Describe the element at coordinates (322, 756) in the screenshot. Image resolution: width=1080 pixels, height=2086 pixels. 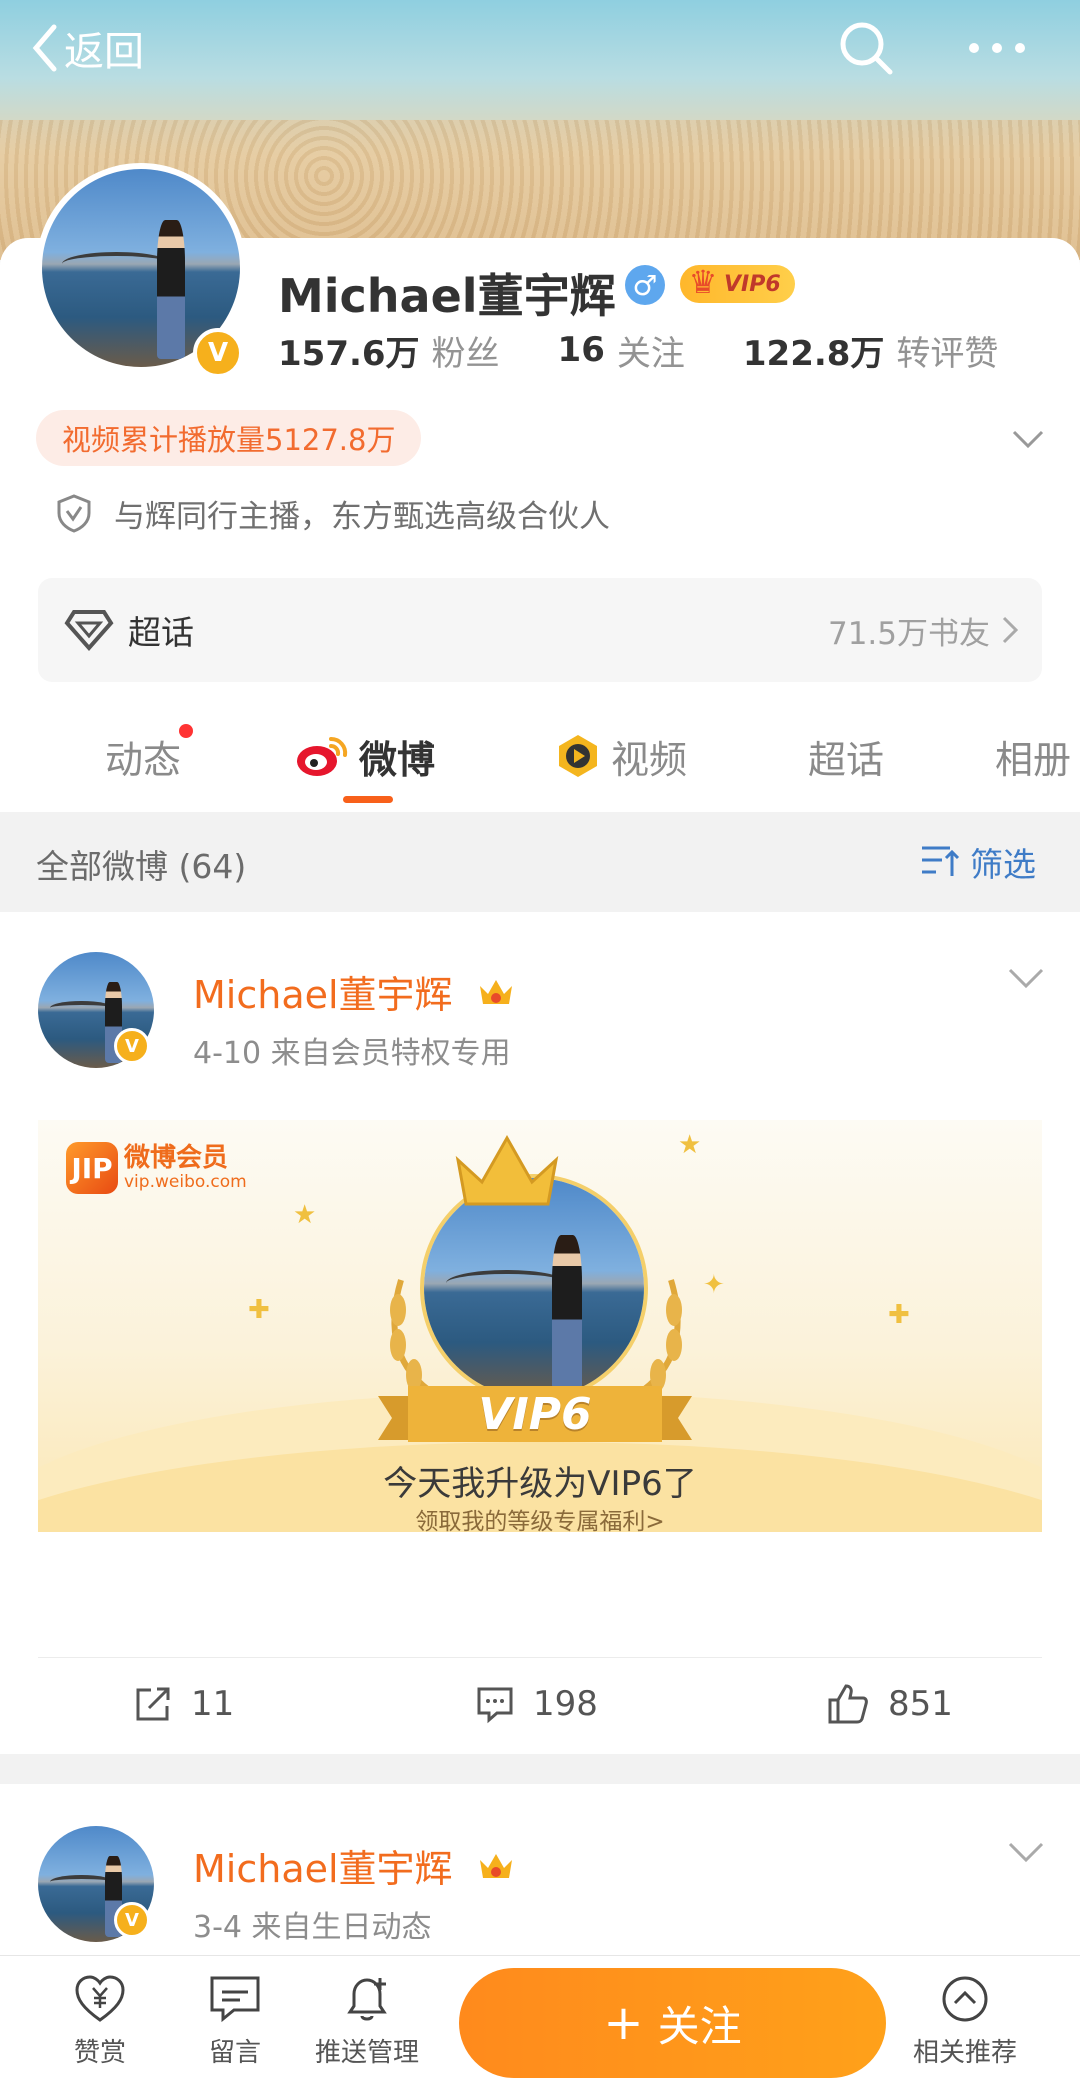
I see `weibo-logo-icon` at that location.